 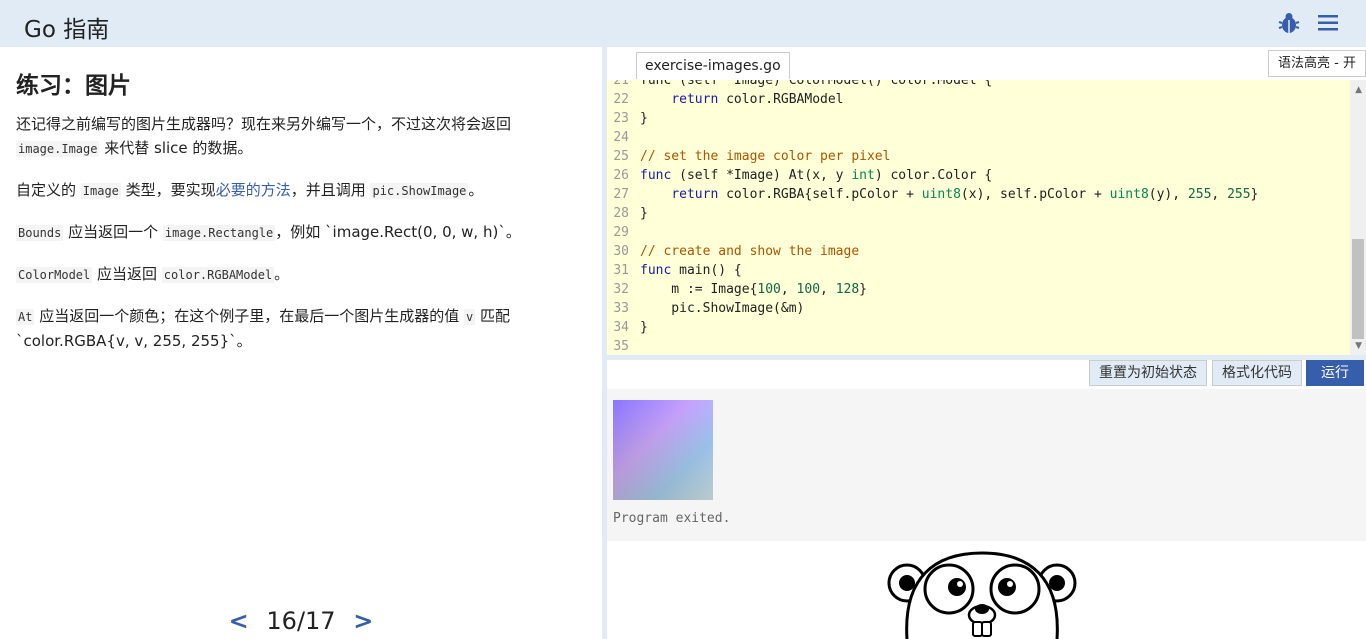 I want to click on pager: < 16/17 >, so click(x=301, y=621).